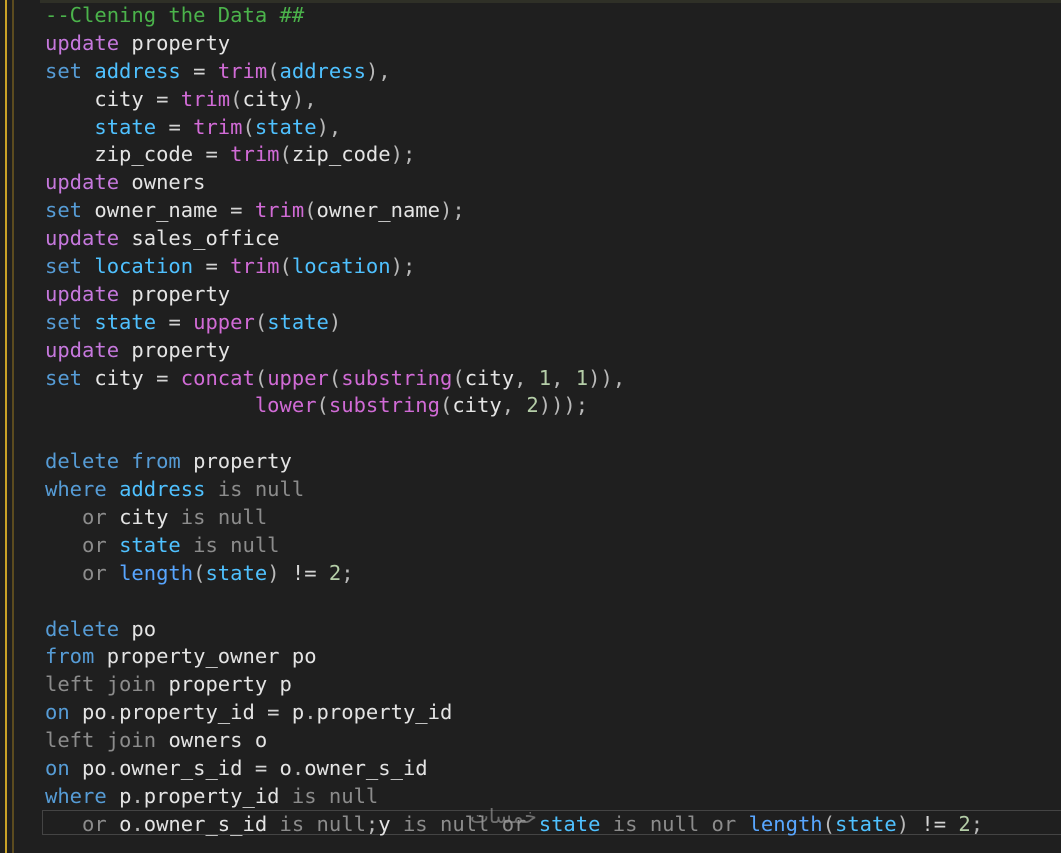 This screenshot has width=1061, height=853. What do you see at coordinates (514, 267) in the screenshot?
I see `code-line: set location = trim(location);` at bounding box center [514, 267].